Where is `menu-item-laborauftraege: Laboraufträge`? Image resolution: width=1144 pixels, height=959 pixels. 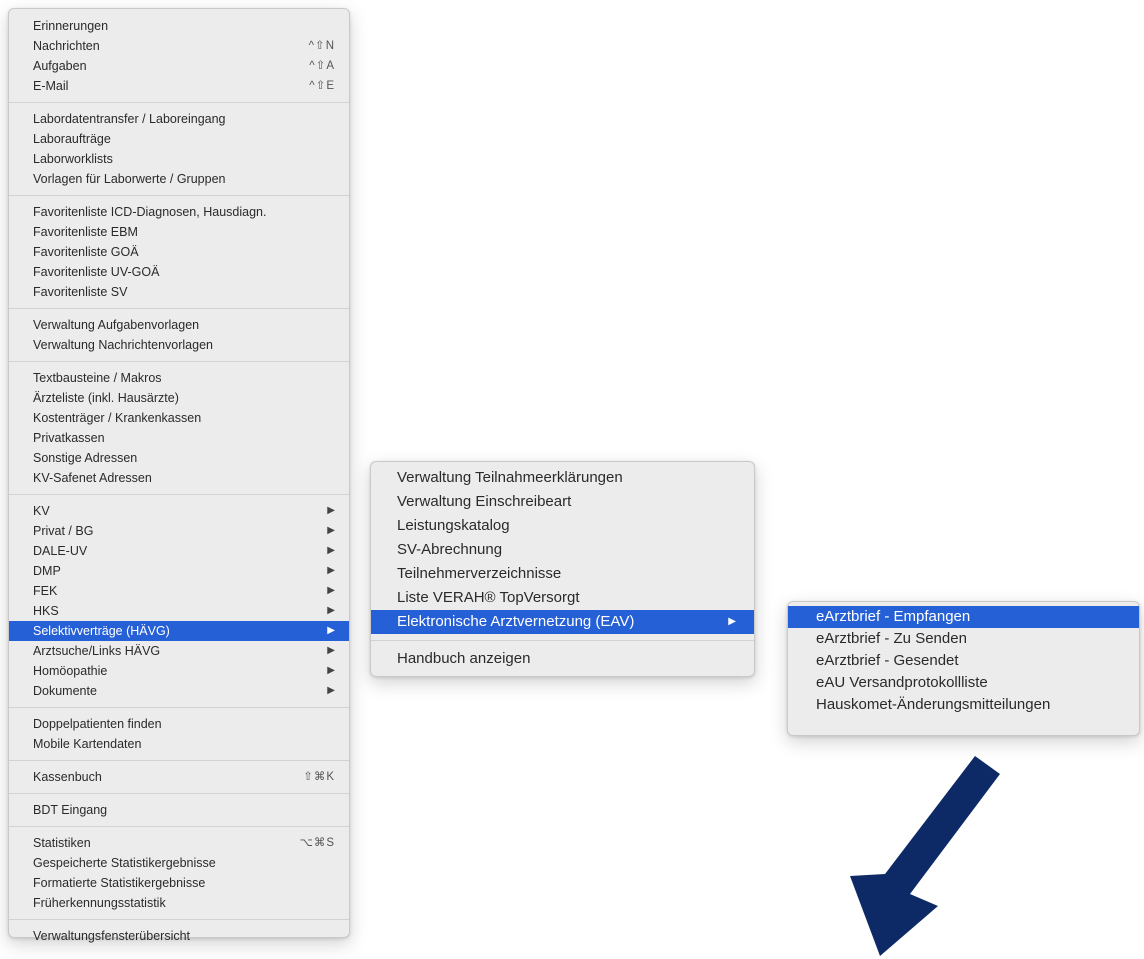
menu-item-laborauftraege: Laboraufträge is located at coordinates (179, 139).